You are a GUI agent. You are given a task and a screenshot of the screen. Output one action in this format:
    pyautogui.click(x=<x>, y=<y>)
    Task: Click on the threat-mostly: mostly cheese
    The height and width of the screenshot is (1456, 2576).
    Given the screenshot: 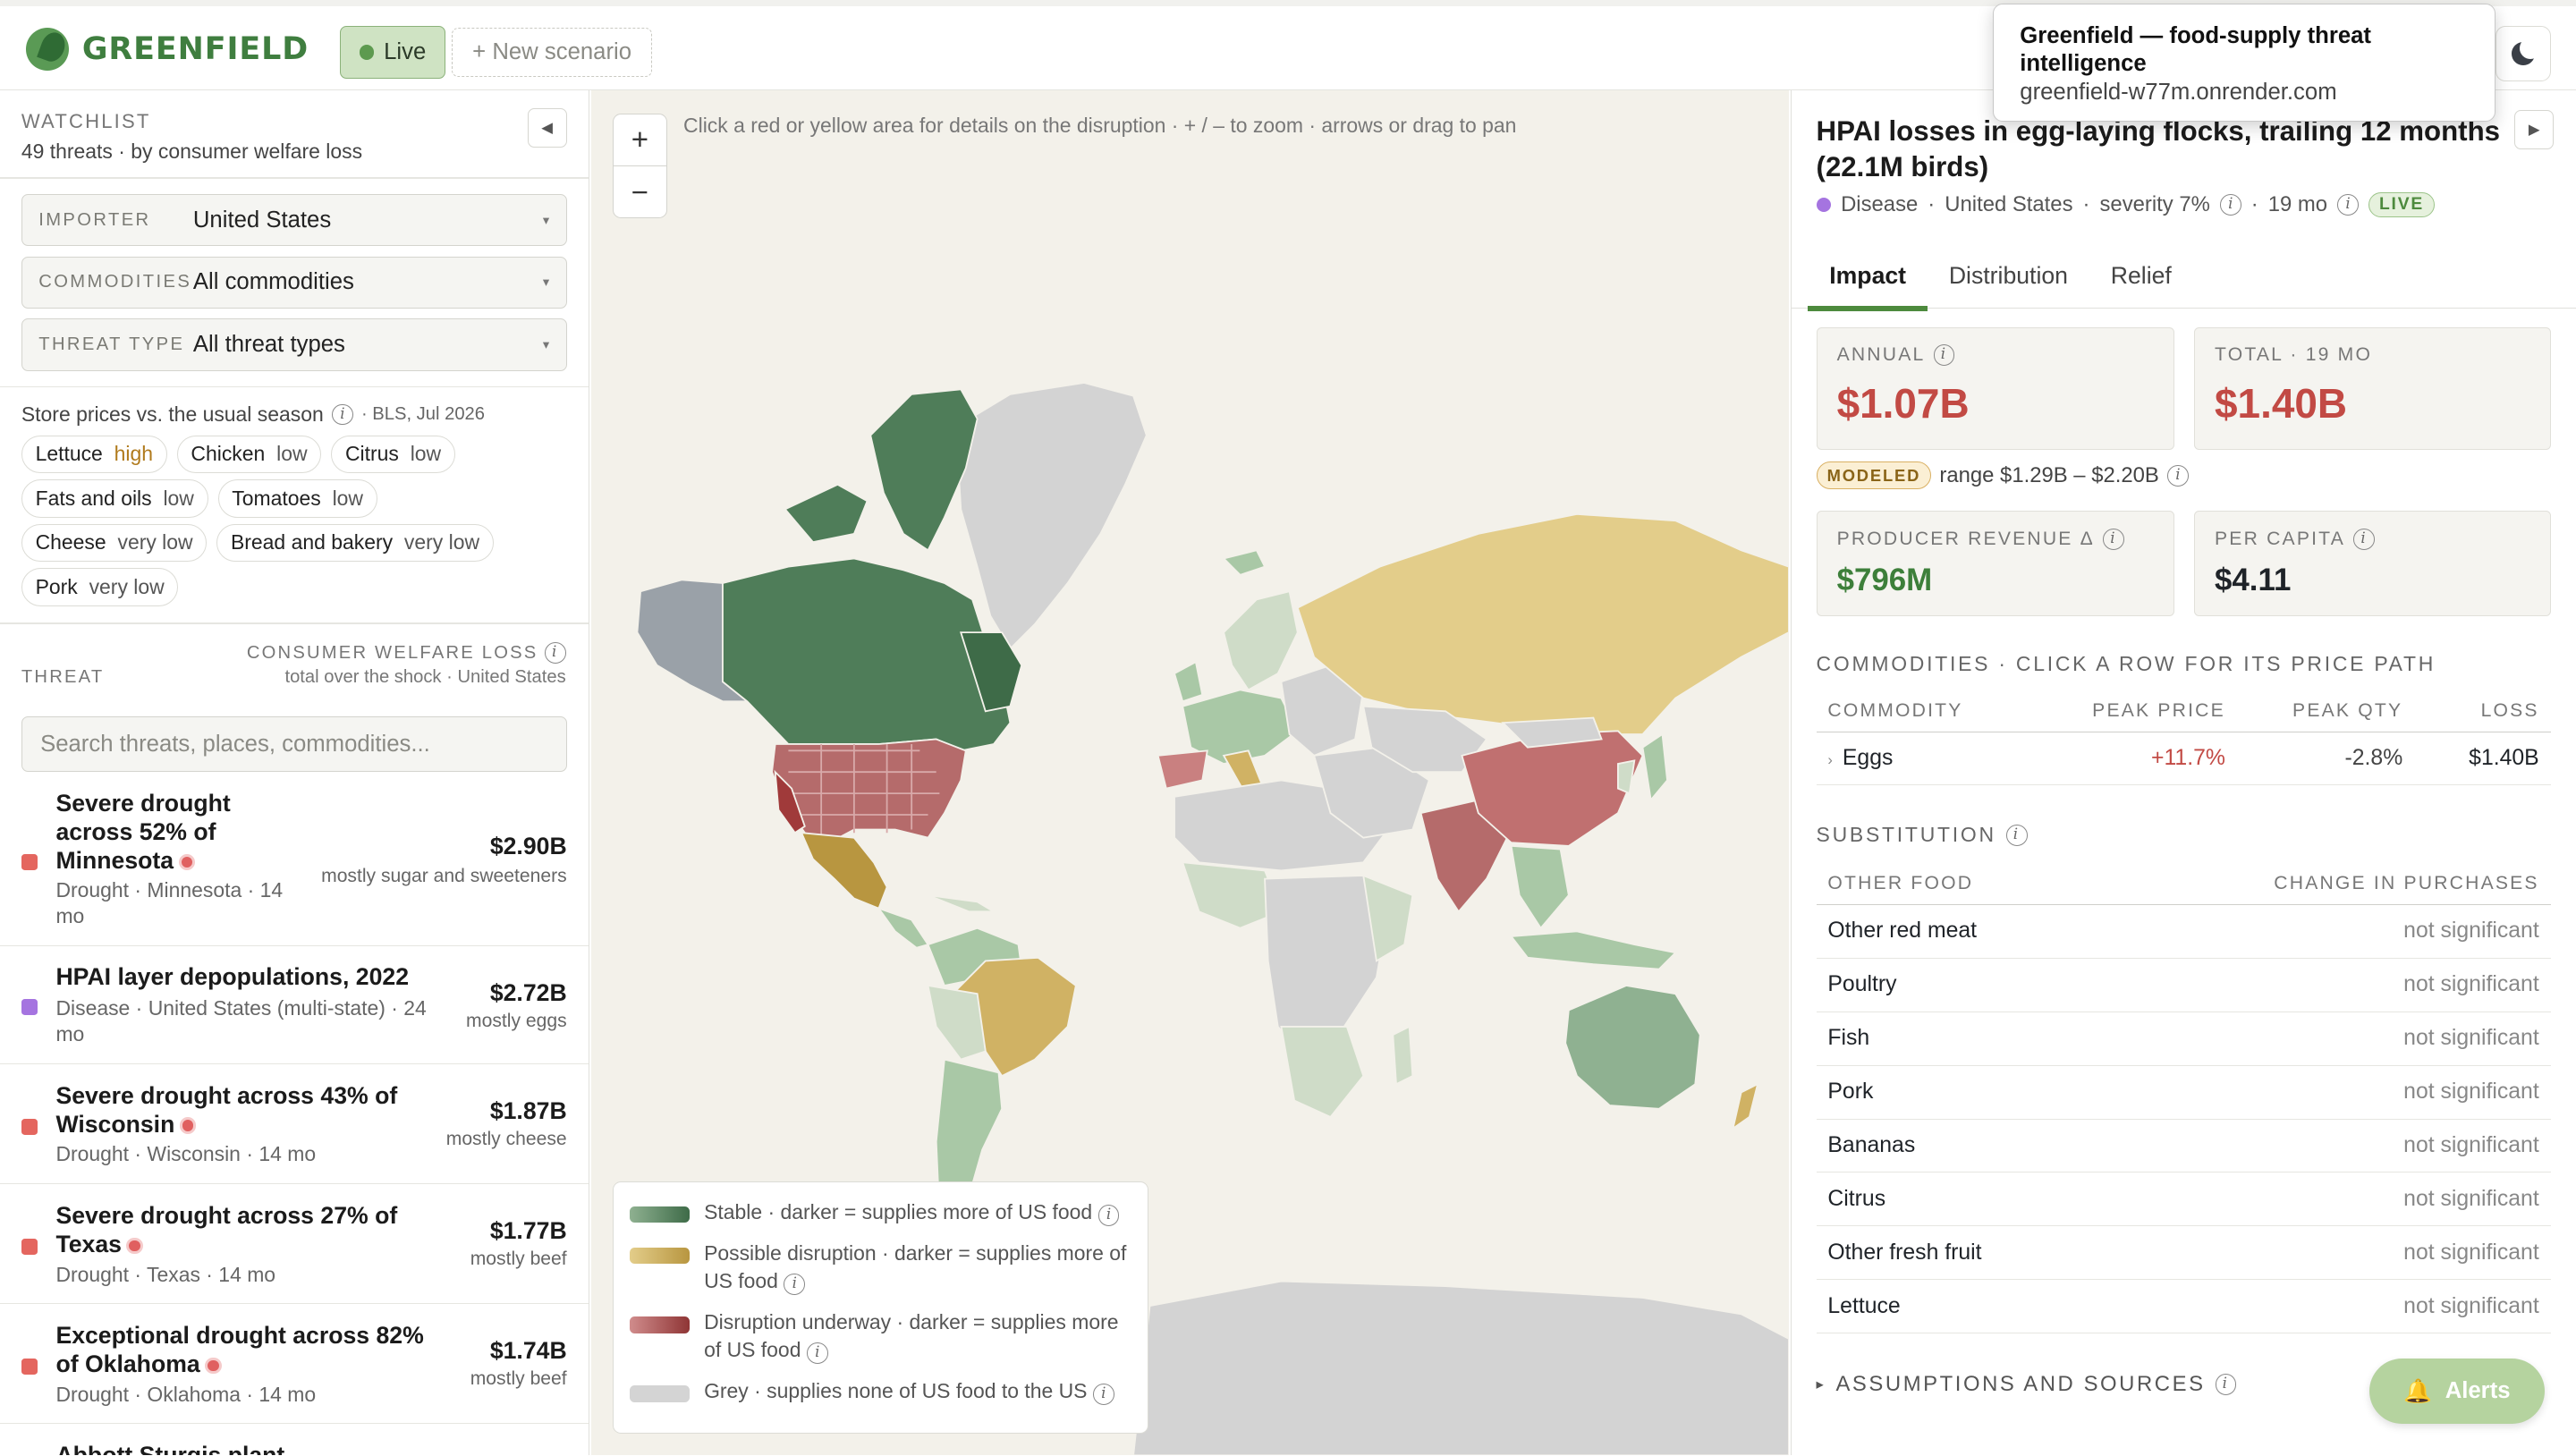 What is the action you would take?
    pyautogui.click(x=506, y=1138)
    